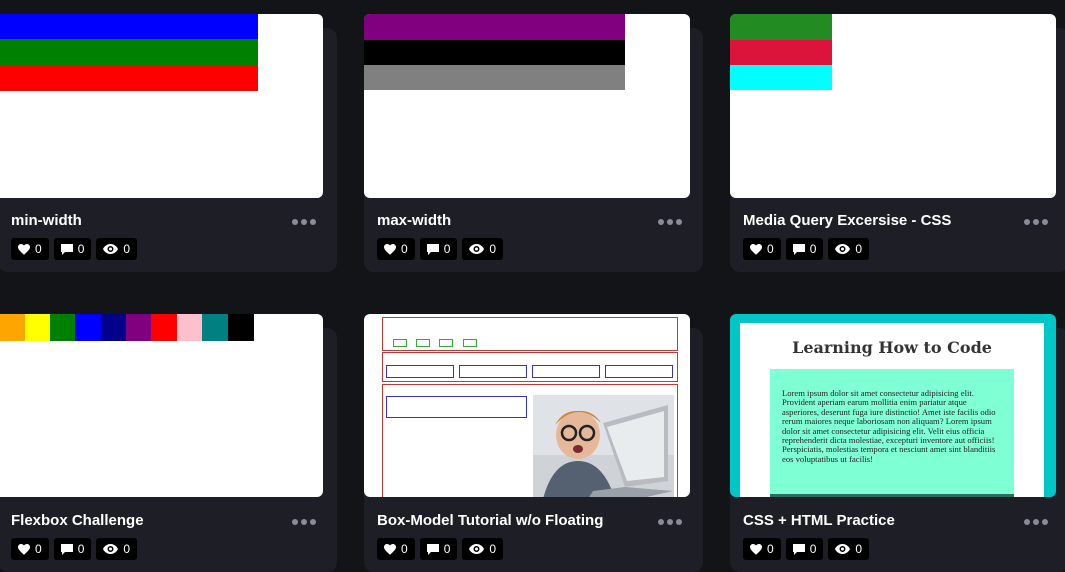 The height and width of the screenshot is (572, 1065). I want to click on pen-title: min-width, so click(46, 220).